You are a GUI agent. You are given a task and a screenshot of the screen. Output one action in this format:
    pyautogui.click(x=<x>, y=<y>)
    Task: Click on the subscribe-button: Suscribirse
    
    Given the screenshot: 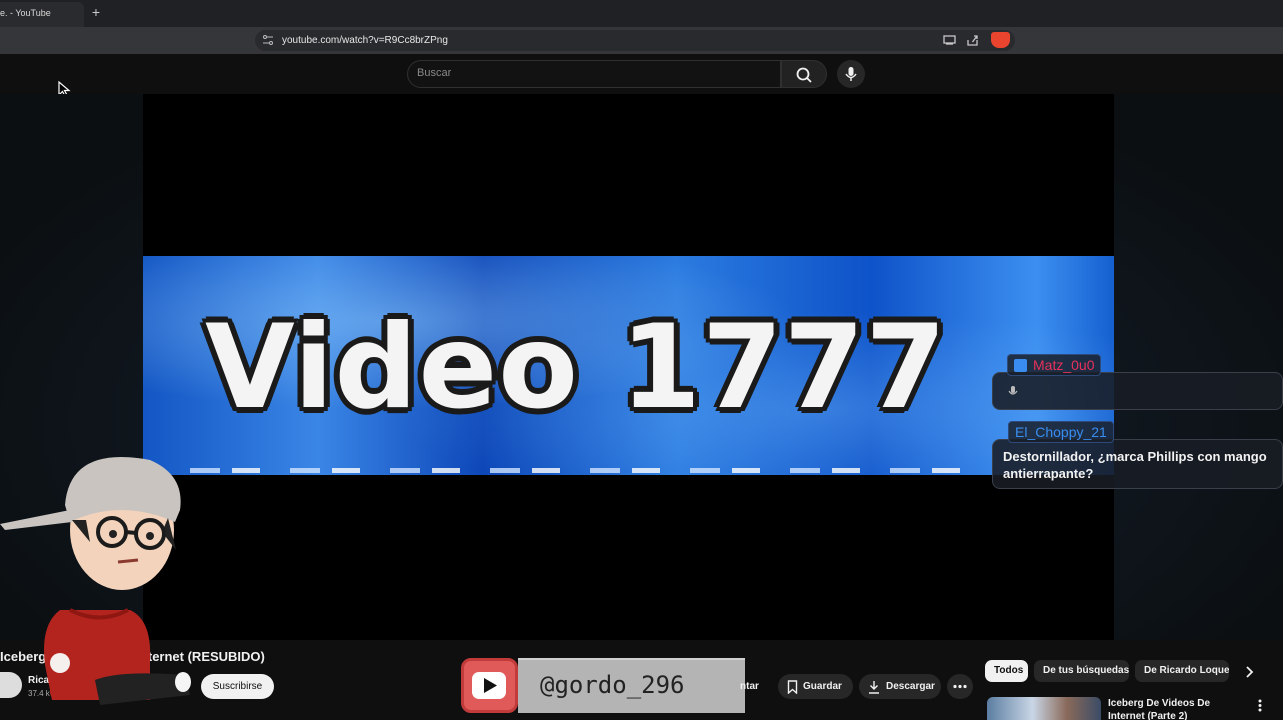 What is the action you would take?
    pyautogui.click(x=237, y=686)
    